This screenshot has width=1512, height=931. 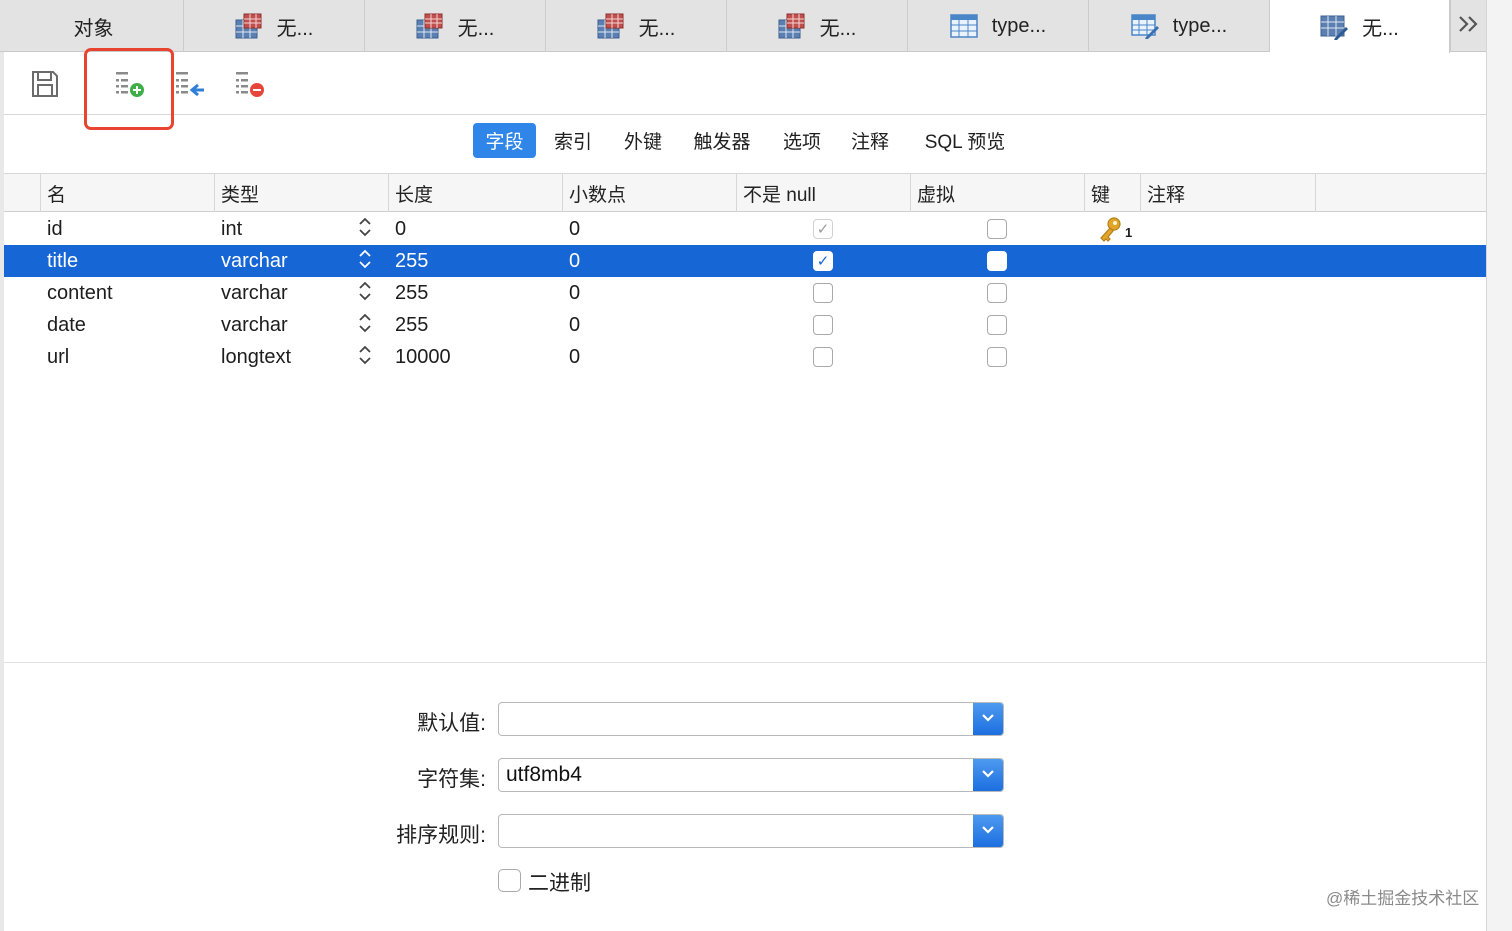 What do you see at coordinates (745, 261) in the screenshot?
I see `table-row: title varchar 255 0 ✓` at bounding box center [745, 261].